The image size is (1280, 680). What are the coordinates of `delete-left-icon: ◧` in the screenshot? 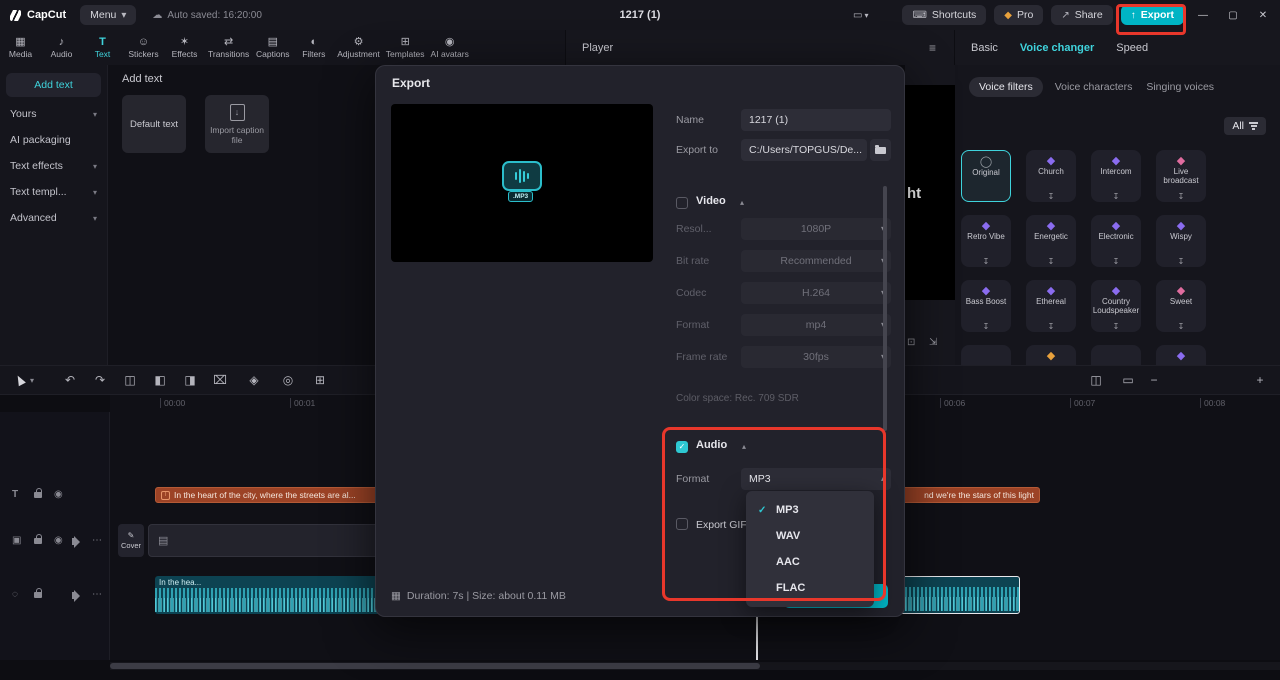 It's located at (160, 380).